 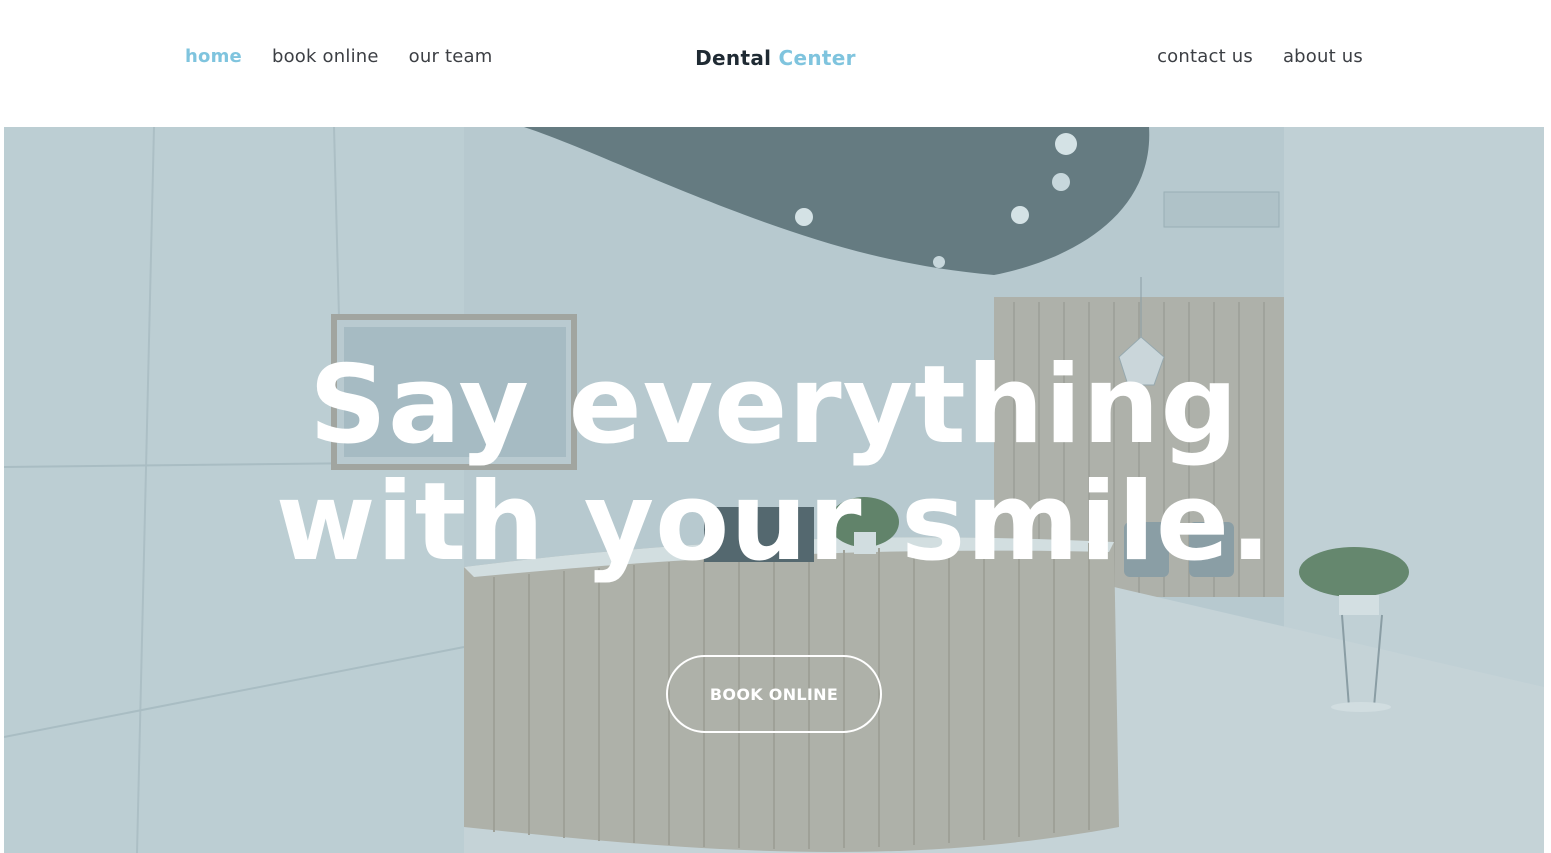 I want to click on hero-headline-line-2: with your smile., so click(x=774, y=522).